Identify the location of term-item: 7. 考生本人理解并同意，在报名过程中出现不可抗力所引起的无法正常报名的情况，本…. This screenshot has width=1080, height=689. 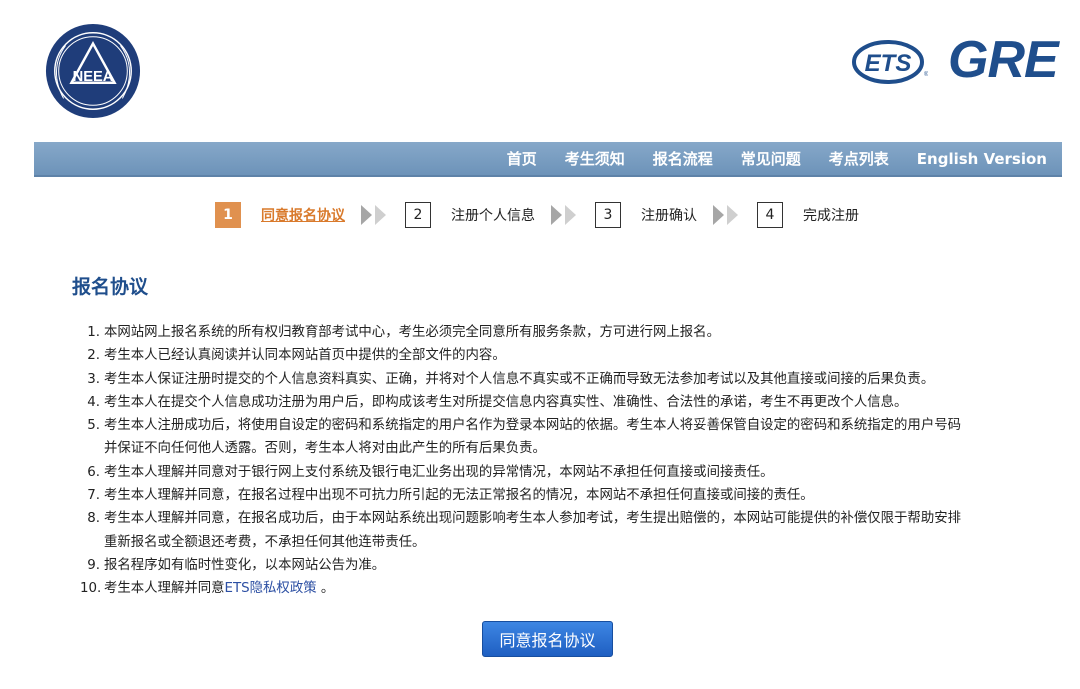
(450, 496).